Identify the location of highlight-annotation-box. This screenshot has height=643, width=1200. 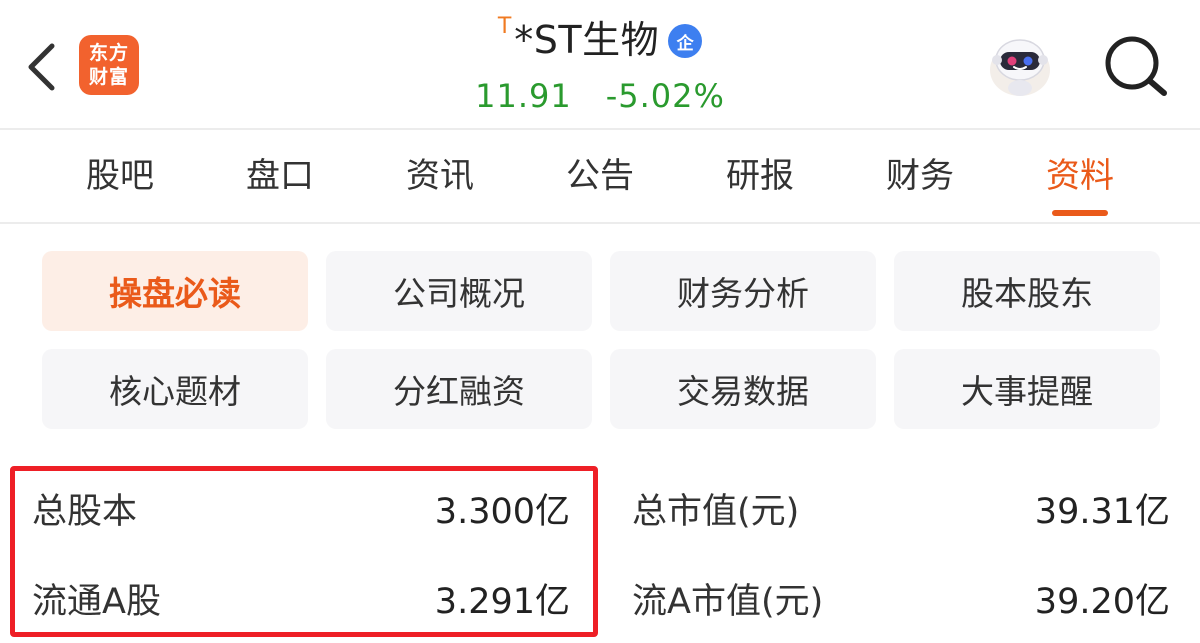
(304, 551).